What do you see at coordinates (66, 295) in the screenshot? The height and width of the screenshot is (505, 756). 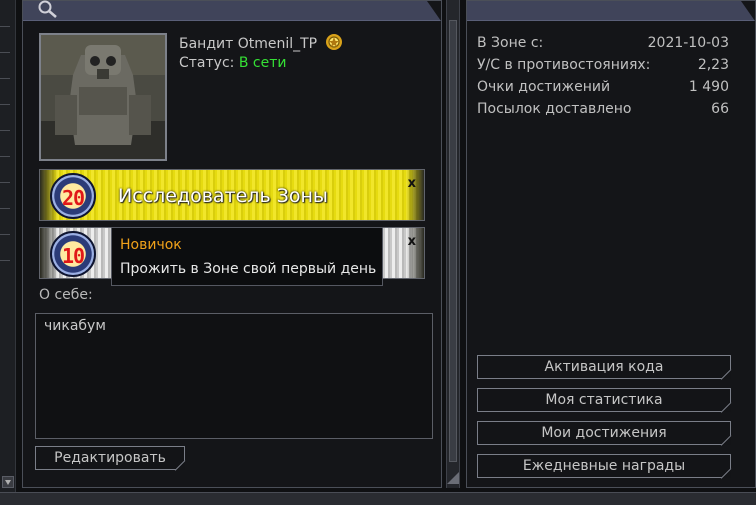 I see `about-label: О себе:` at bounding box center [66, 295].